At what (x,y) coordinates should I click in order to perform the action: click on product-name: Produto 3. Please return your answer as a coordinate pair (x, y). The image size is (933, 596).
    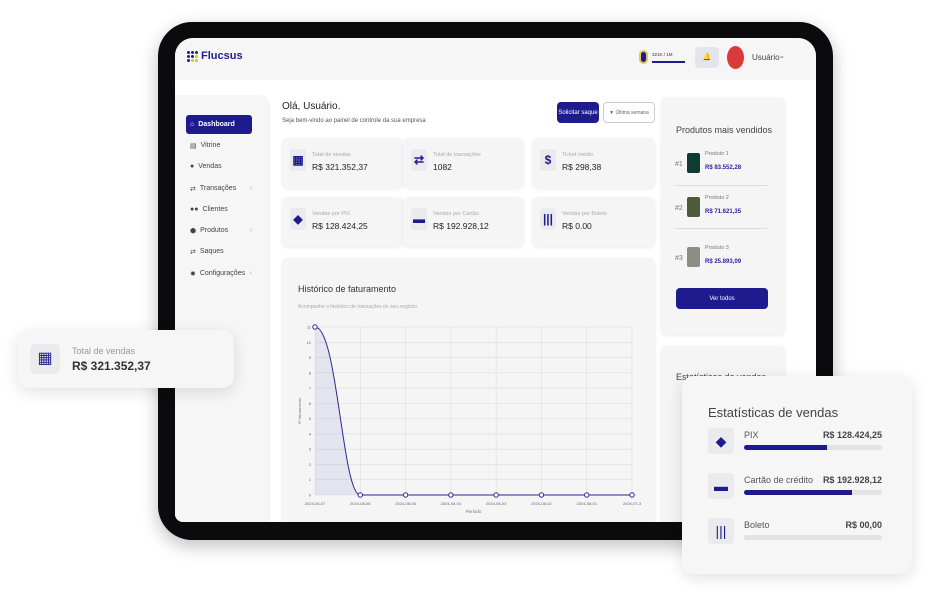
    Looking at the image, I should click on (717, 248).